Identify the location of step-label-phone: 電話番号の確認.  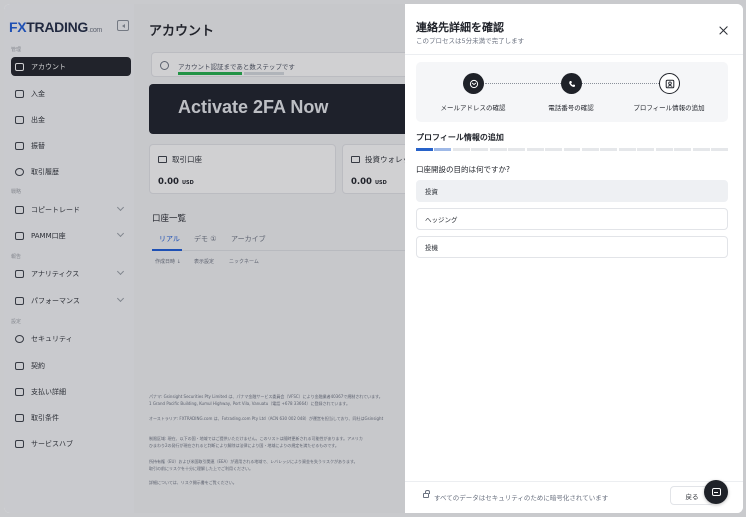
(571, 108).